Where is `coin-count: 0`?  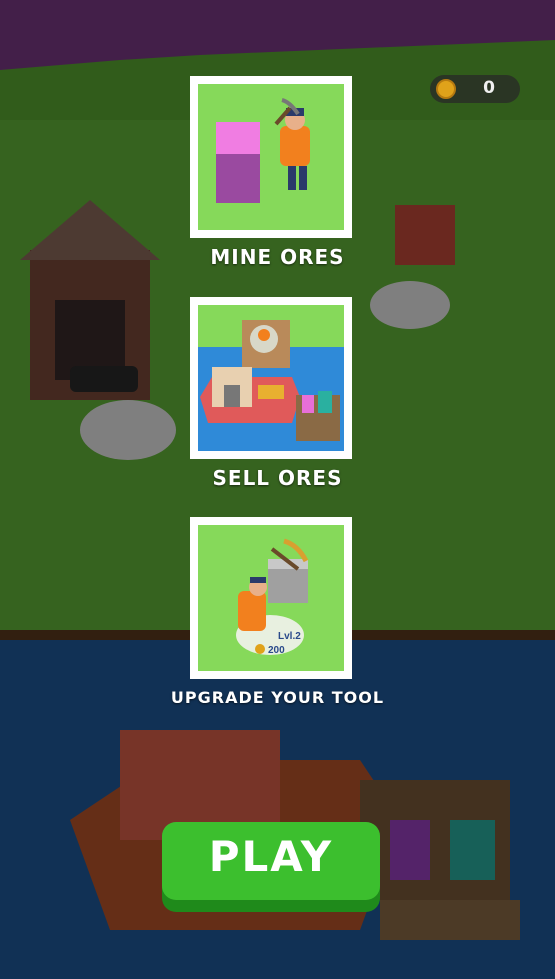 coin-count: 0 is located at coordinates (489, 88).